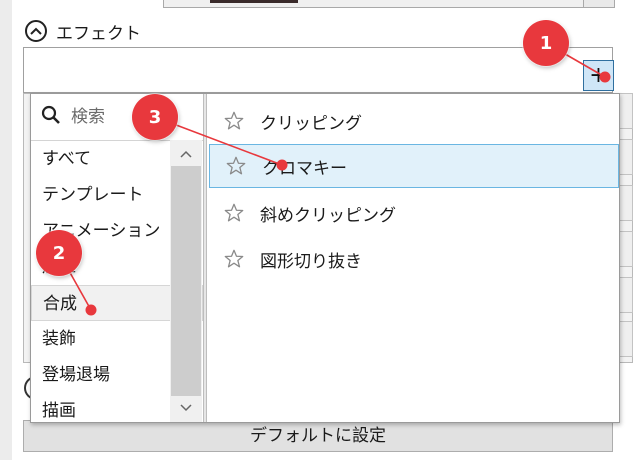 The image size is (635, 460). Describe the element at coordinates (413, 213) in the screenshot. I see `effect-item: 斜めクリッピング` at that location.